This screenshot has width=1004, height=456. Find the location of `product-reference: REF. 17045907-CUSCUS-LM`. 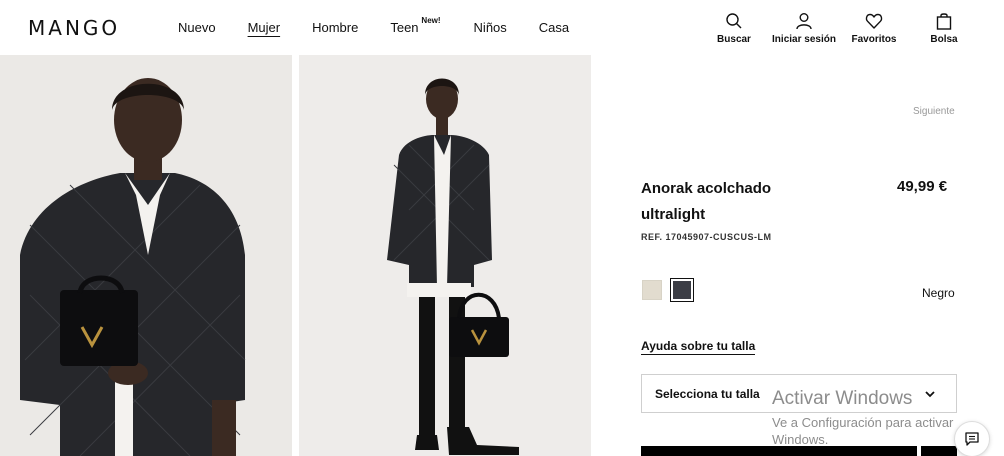

product-reference: REF. 17045907-CUSCUS-LM is located at coordinates (706, 237).